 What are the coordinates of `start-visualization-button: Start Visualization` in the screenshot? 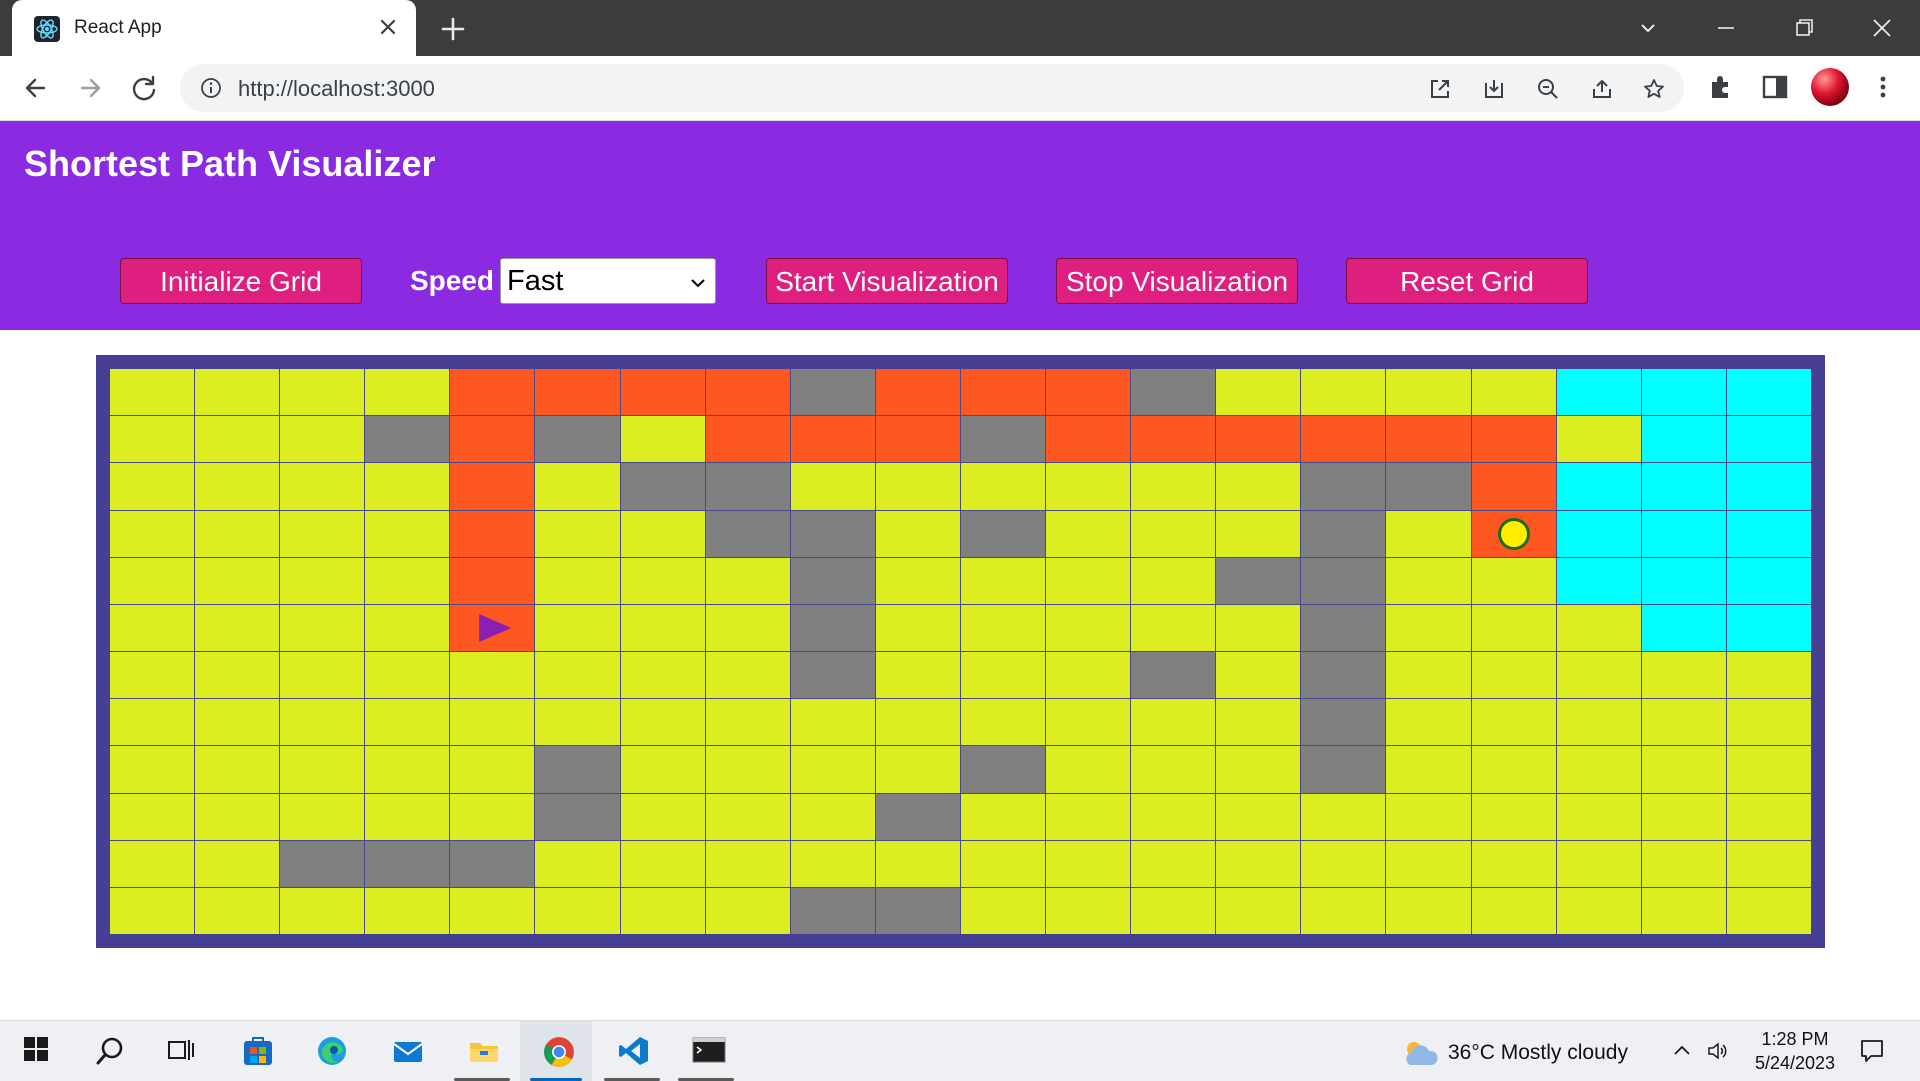 It's located at (887, 281).